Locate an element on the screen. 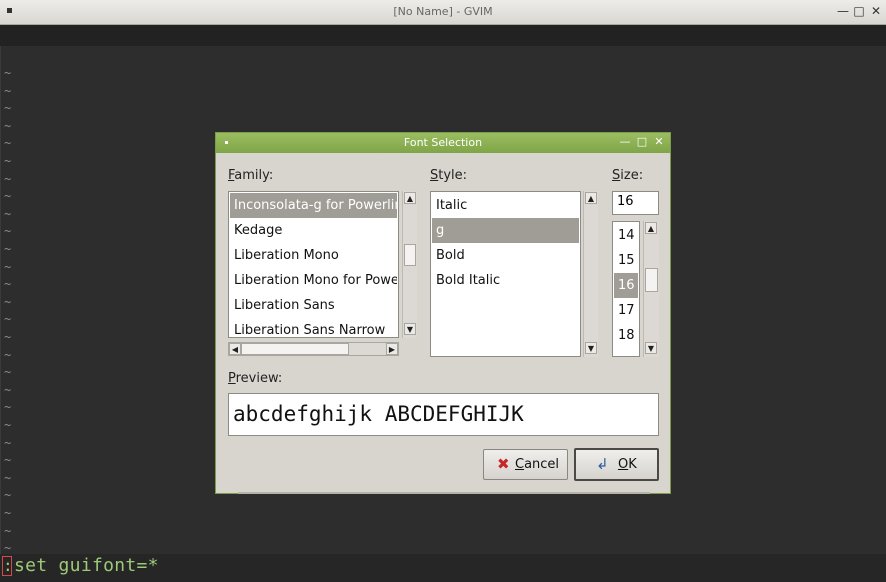 This screenshot has width=886, height=582. window-title: [No Name] - GVIM is located at coordinates (443, 11).